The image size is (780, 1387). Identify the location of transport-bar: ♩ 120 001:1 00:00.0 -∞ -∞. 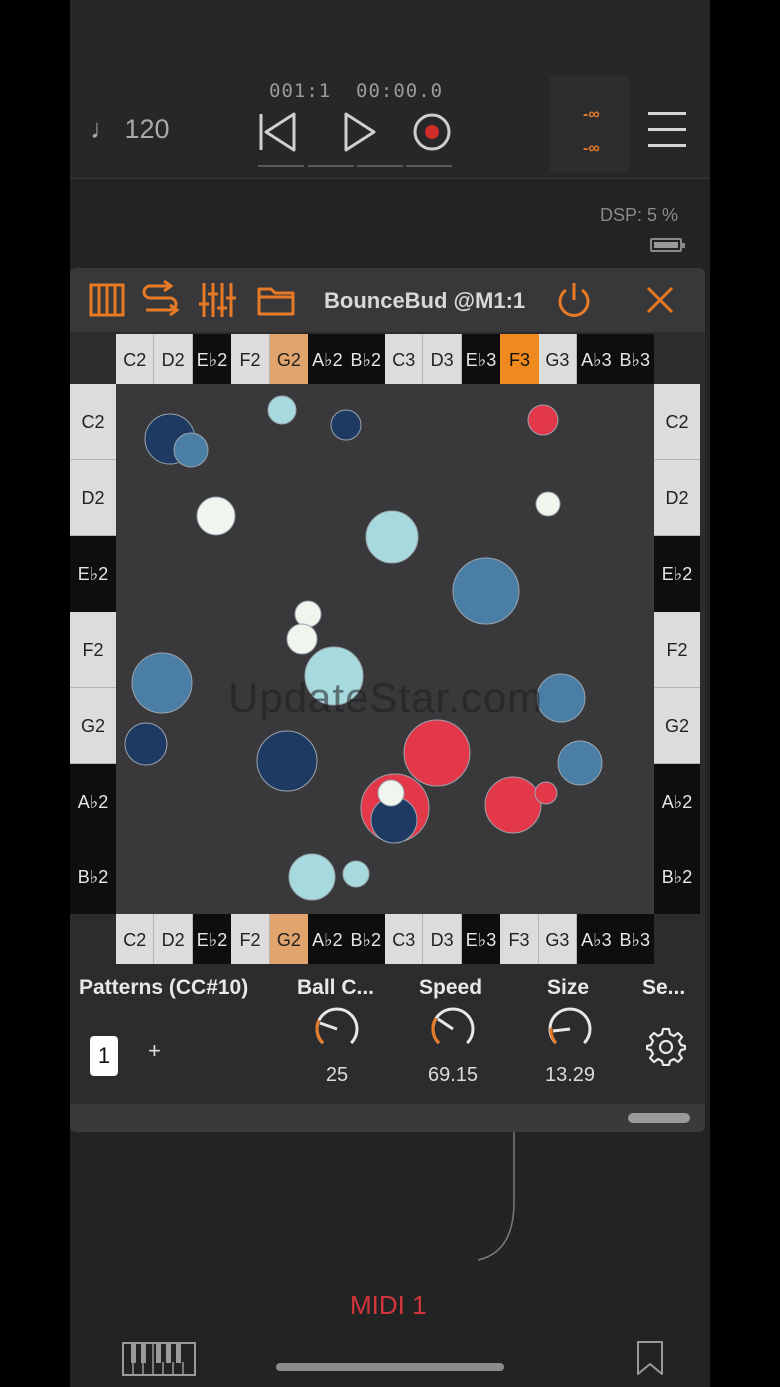
(390, 89).